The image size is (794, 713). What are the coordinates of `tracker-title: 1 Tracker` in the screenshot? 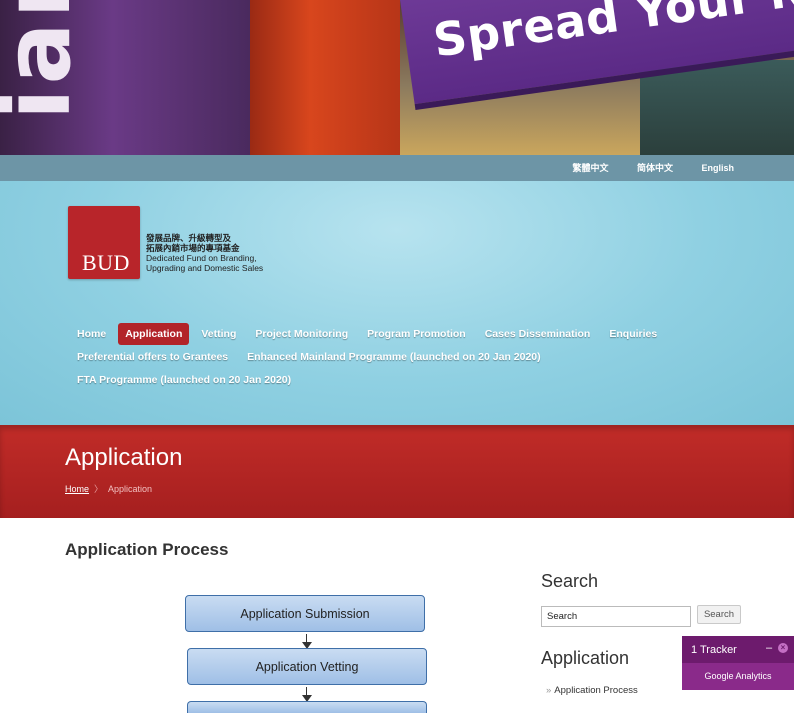 It's located at (714, 649).